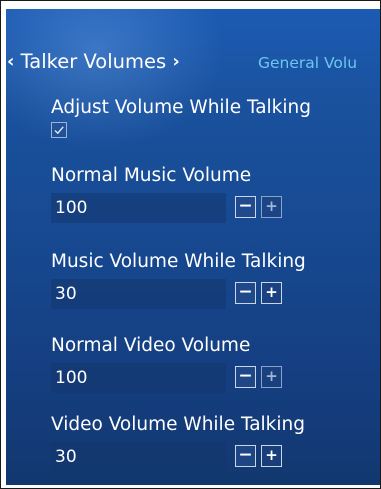  What do you see at coordinates (138, 457) in the screenshot?
I see `video-volume-talking-value: 30` at bounding box center [138, 457].